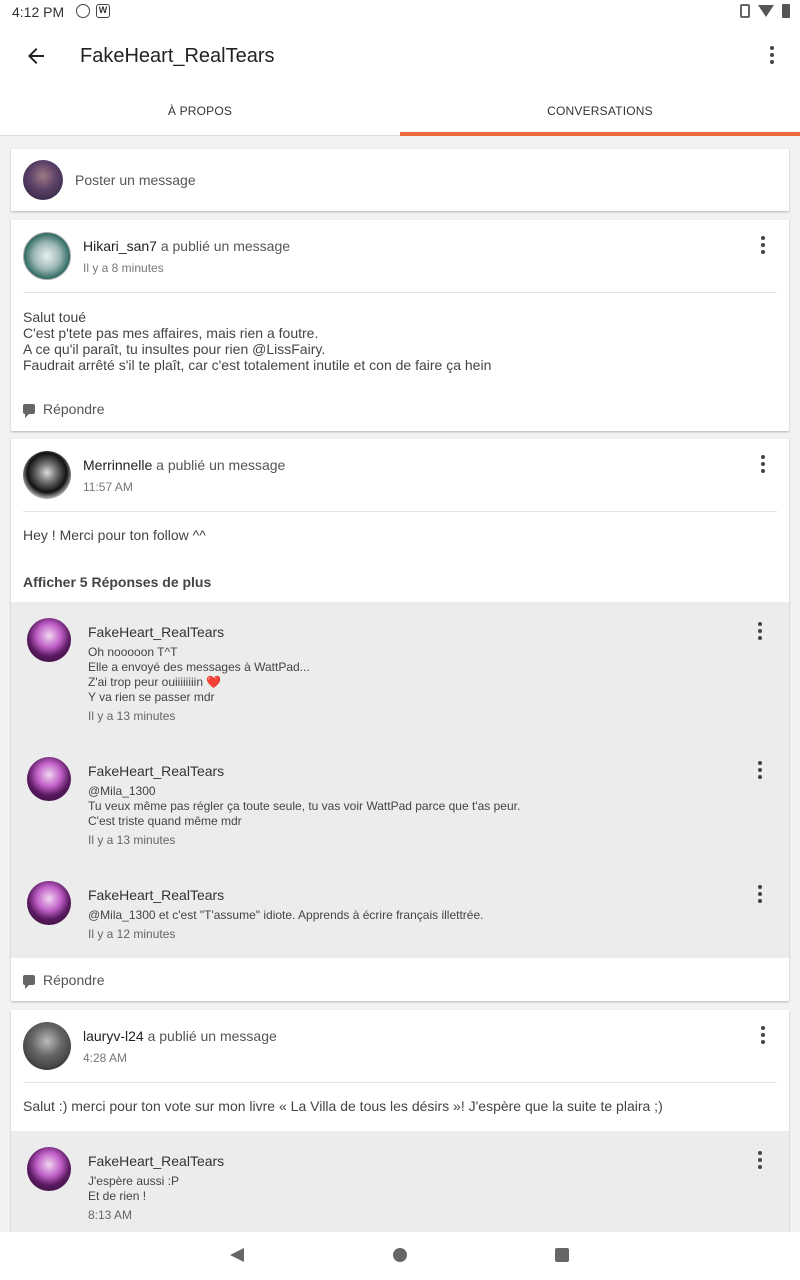 Image resolution: width=800 pixels, height=1280 pixels. I want to click on tab-bar: À PROPOS CONVERSATIONS, so click(400, 112).